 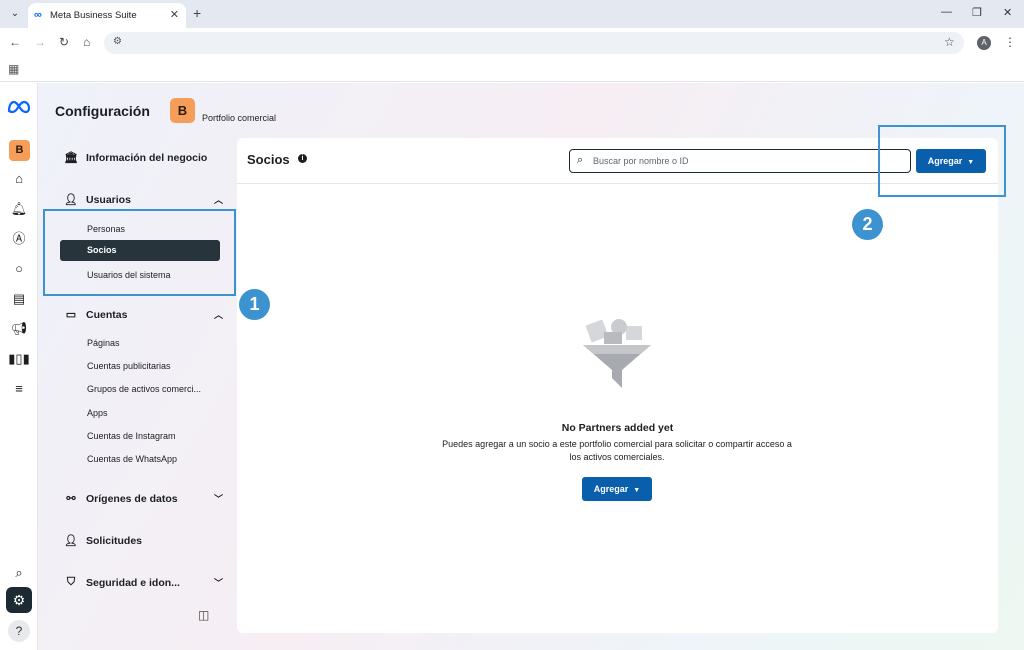 I want to click on browser-tab-bar: ⌄ ∞ Meta Business Suite ✕ + — ❐ ✕, so click(x=512, y=14).